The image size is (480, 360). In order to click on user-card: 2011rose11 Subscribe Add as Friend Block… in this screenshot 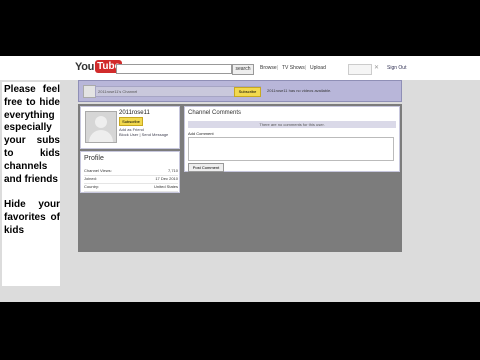, I will do `click(130, 127)`.